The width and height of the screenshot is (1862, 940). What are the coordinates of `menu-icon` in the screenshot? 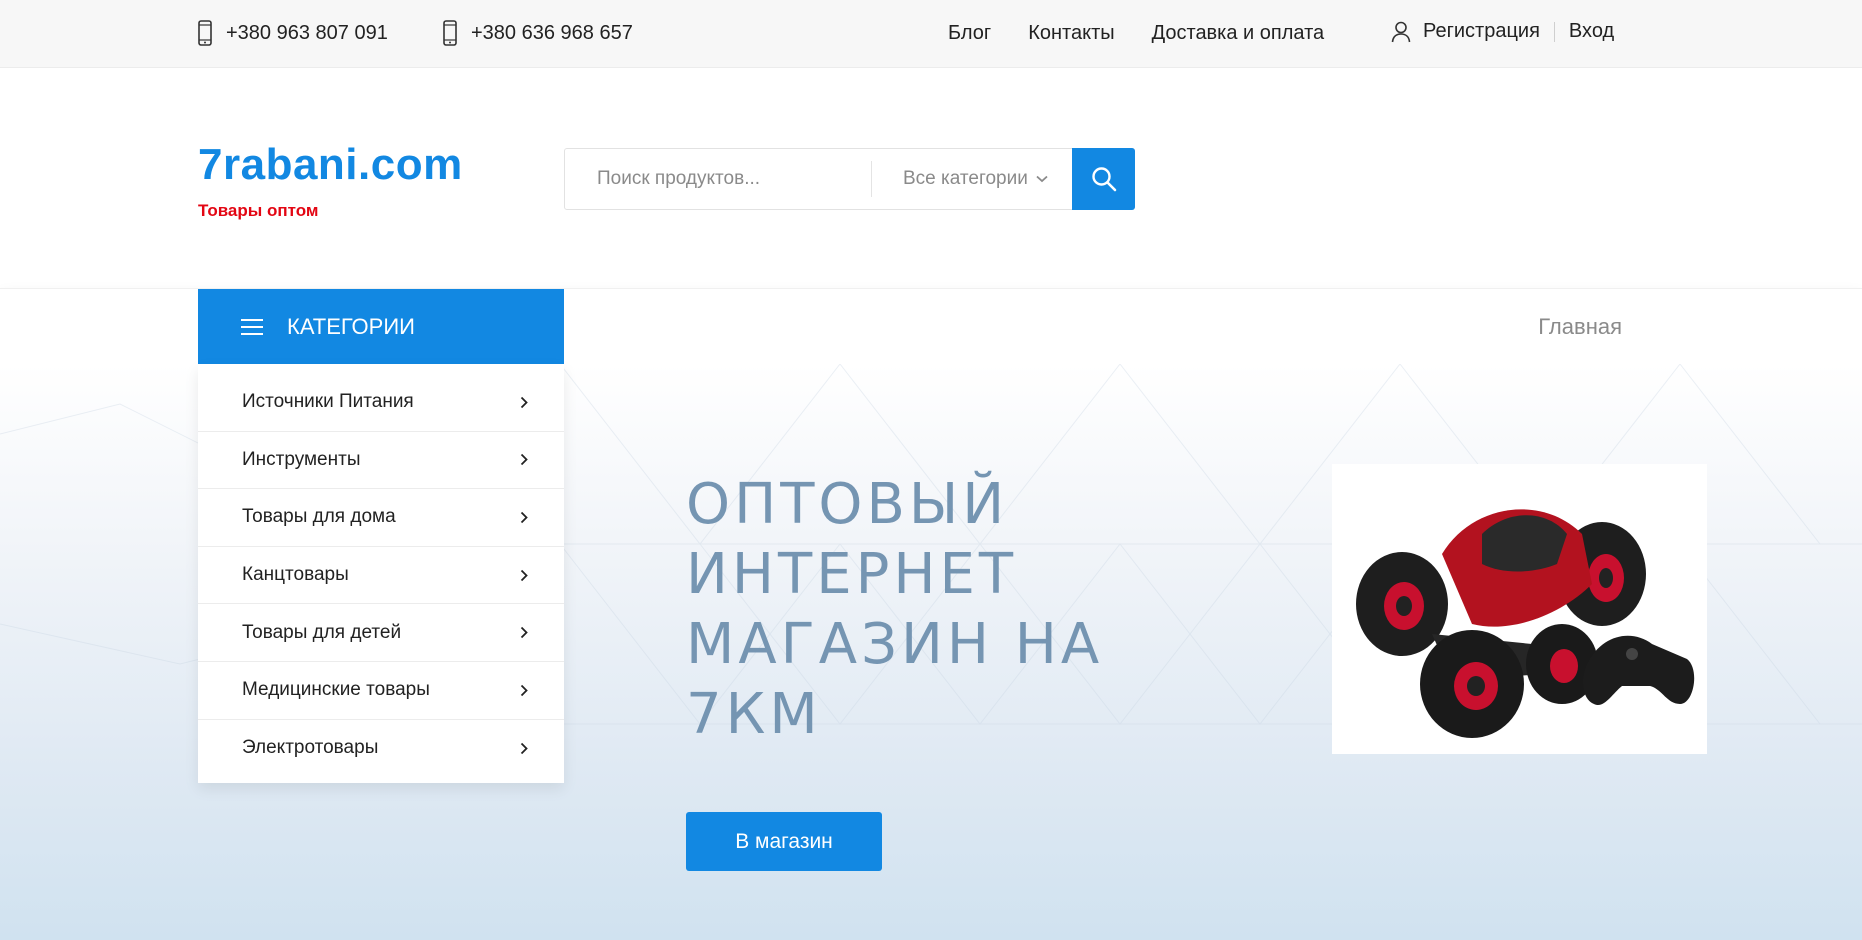 It's located at (252, 327).